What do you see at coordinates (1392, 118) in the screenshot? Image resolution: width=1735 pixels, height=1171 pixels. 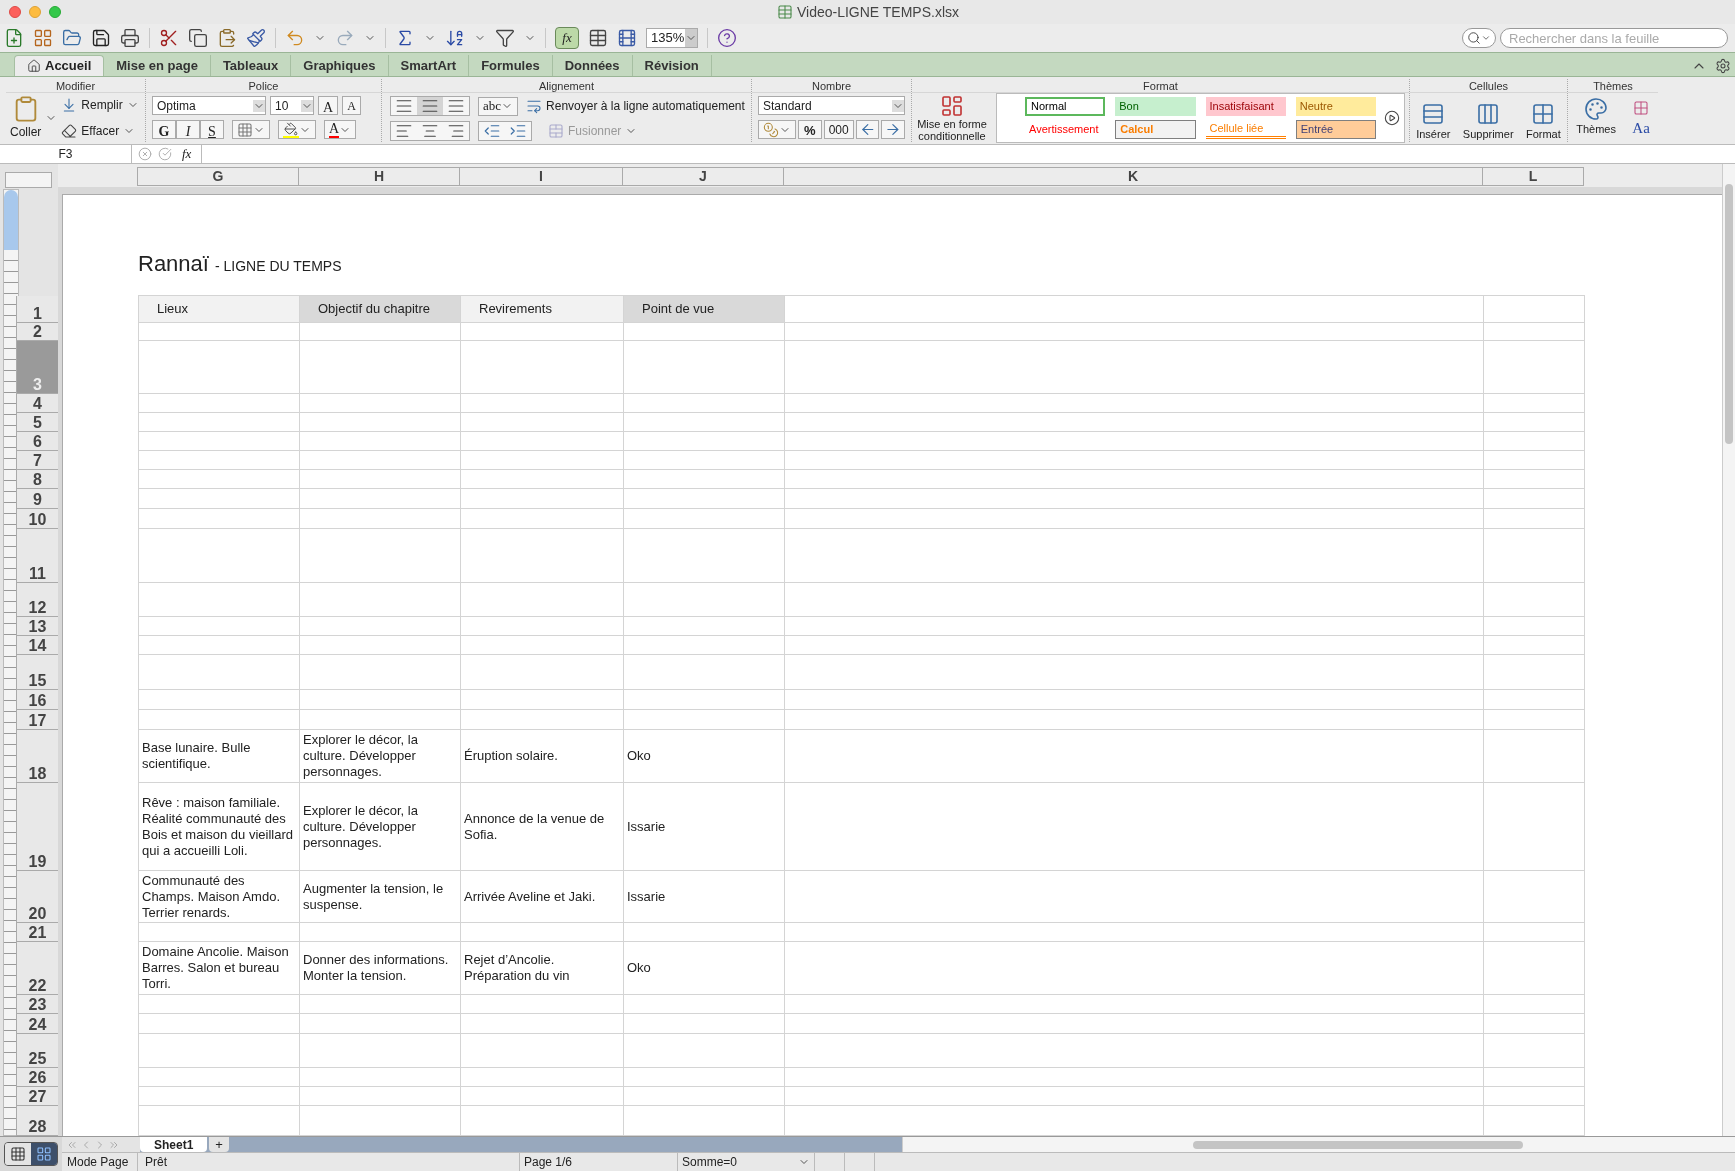 I see `more-styles-icon` at bounding box center [1392, 118].